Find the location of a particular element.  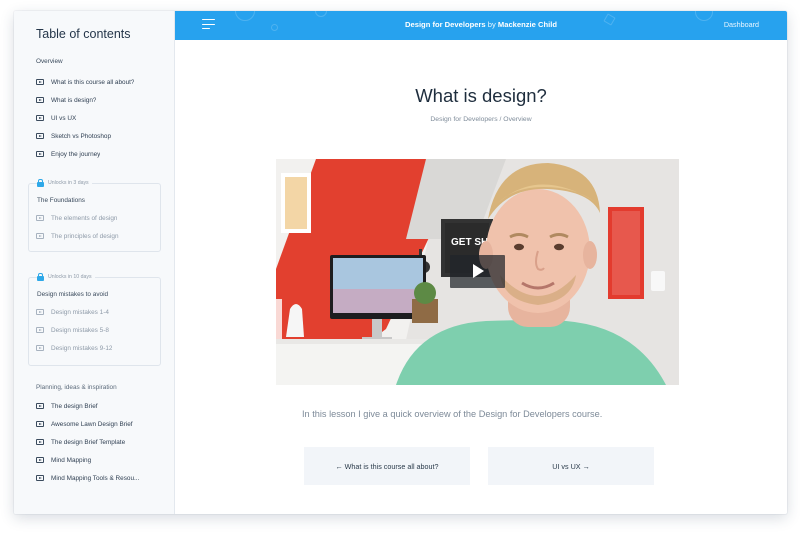

previous-lesson-button: ← What is this course all about? is located at coordinates (387, 466).